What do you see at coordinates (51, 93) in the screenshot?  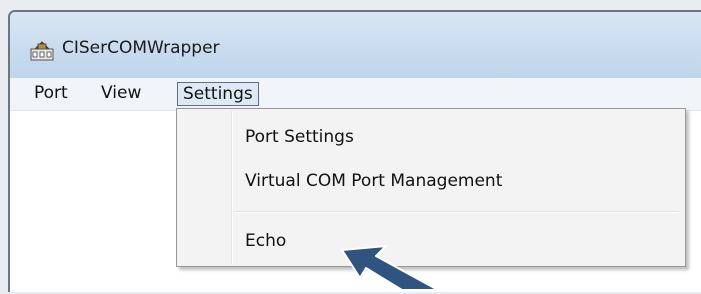 I see `menu-port: Port` at bounding box center [51, 93].